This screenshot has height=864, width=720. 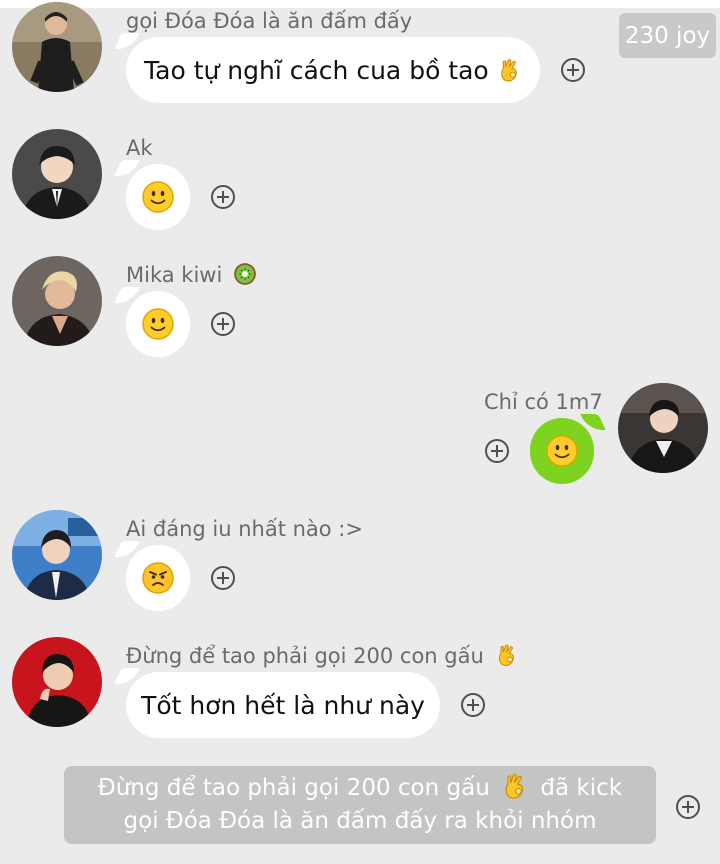 I want to click on sender-name: Đừng để tao phải gọi 200 con gấu, so click(x=322, y=656).